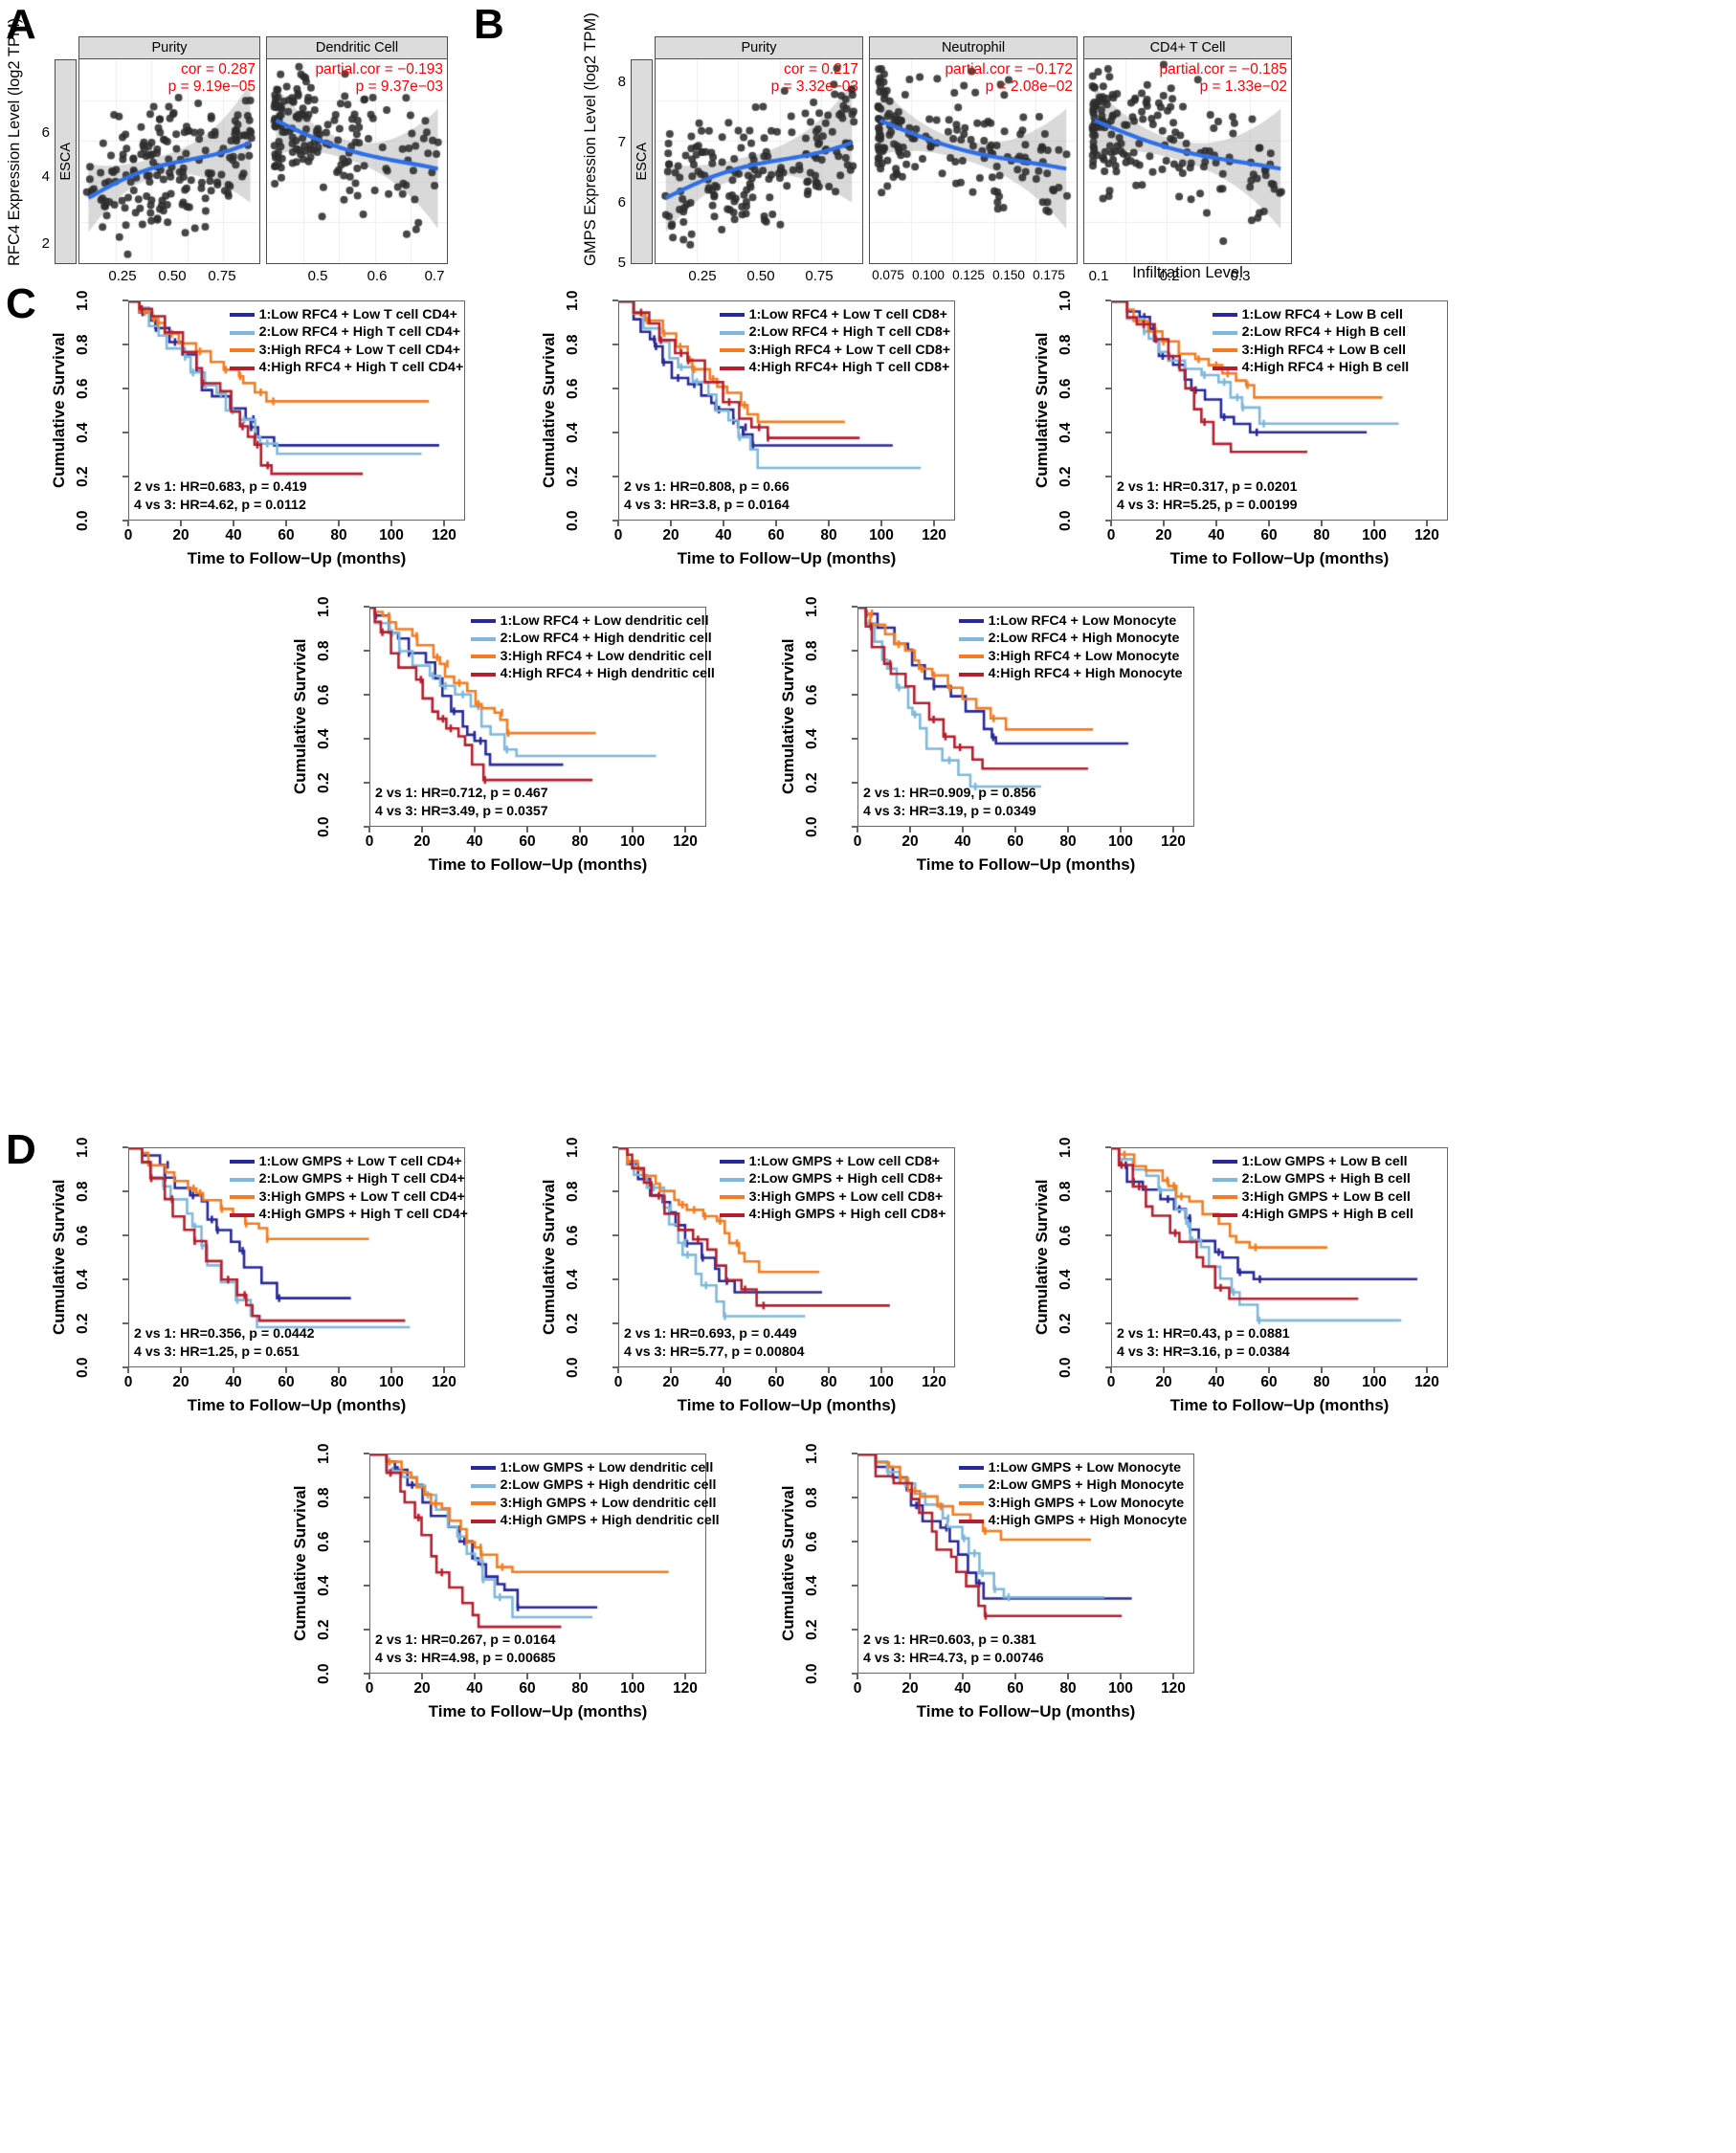 This screenshot has width=1736, height=2153. I want to click on km-legend-item-1: 1:Low RFC4 + Low dendritic cell, so click(592, 621).